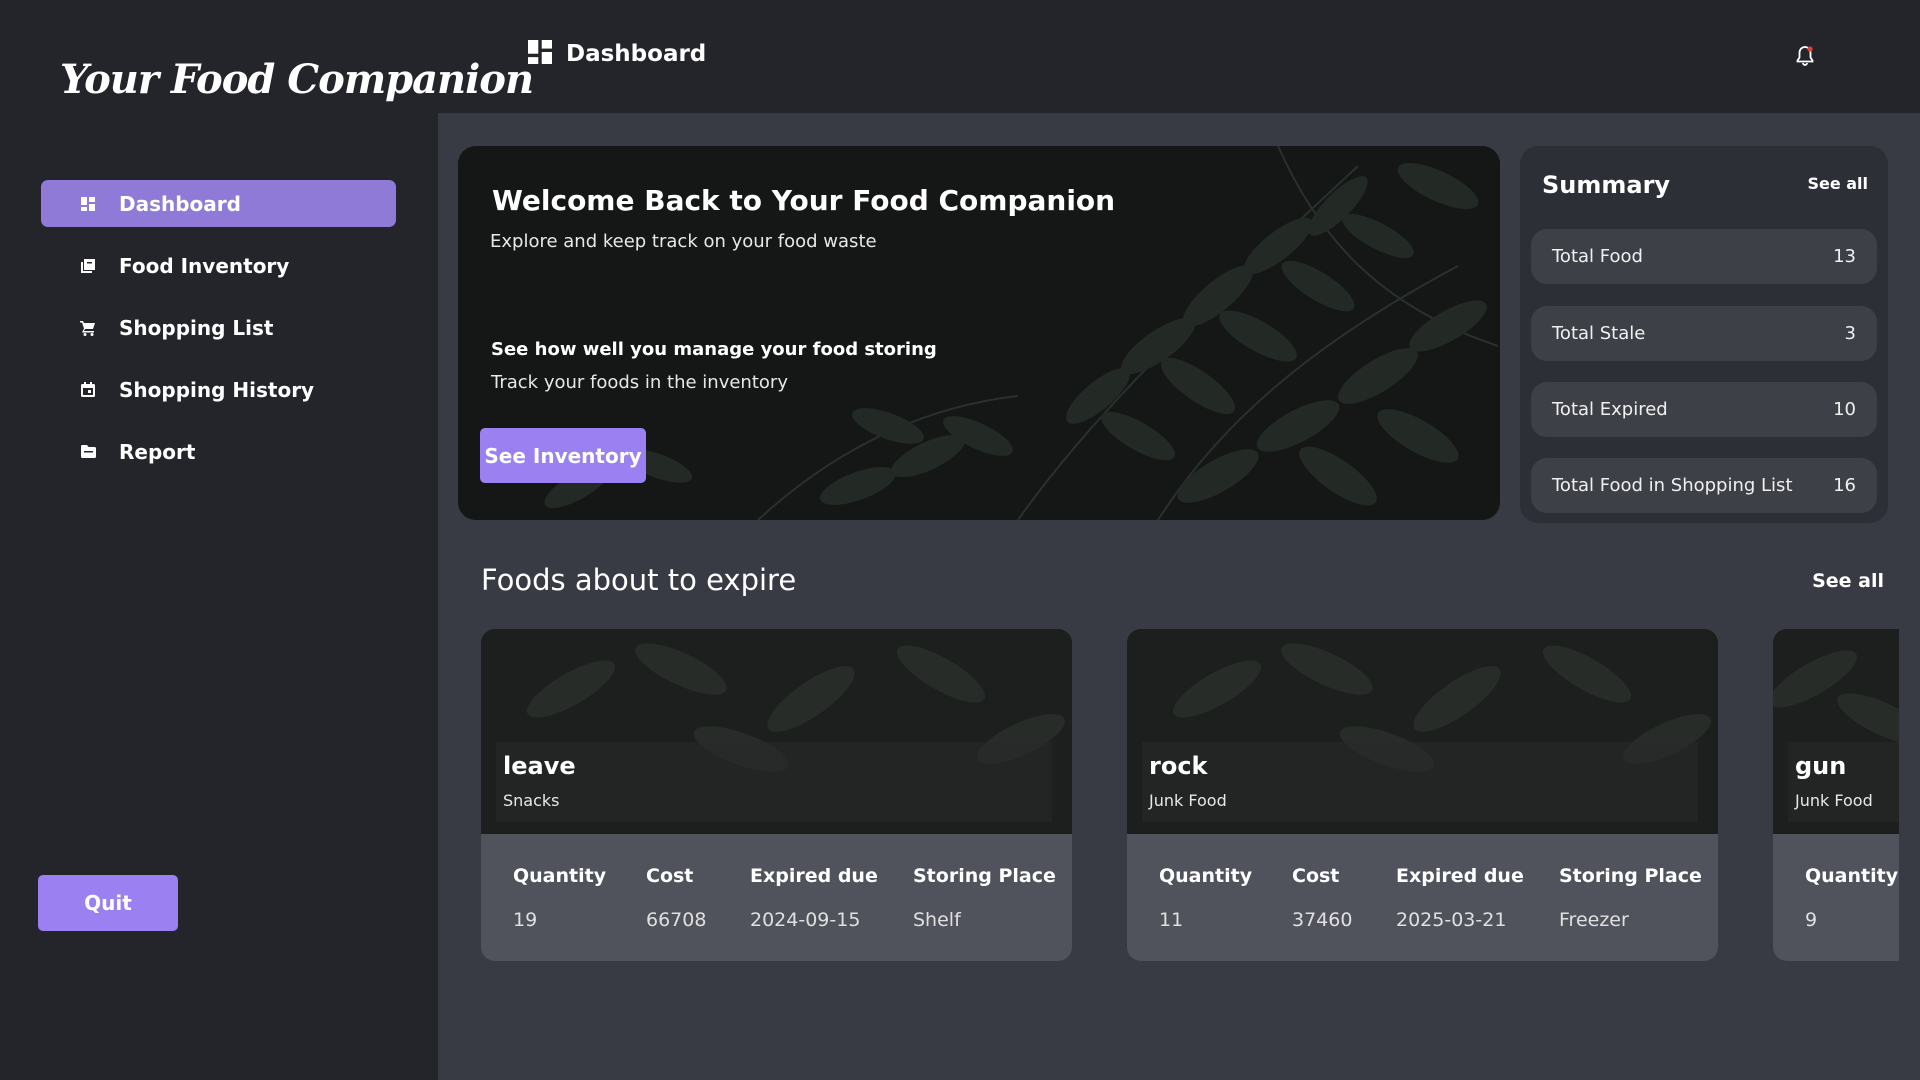 This screenshot has width=1920, height=1080. Describe the element at coordinates (1451, 920) in the screenshot. I see `food-expired-due: 2025-03-21` at that location.